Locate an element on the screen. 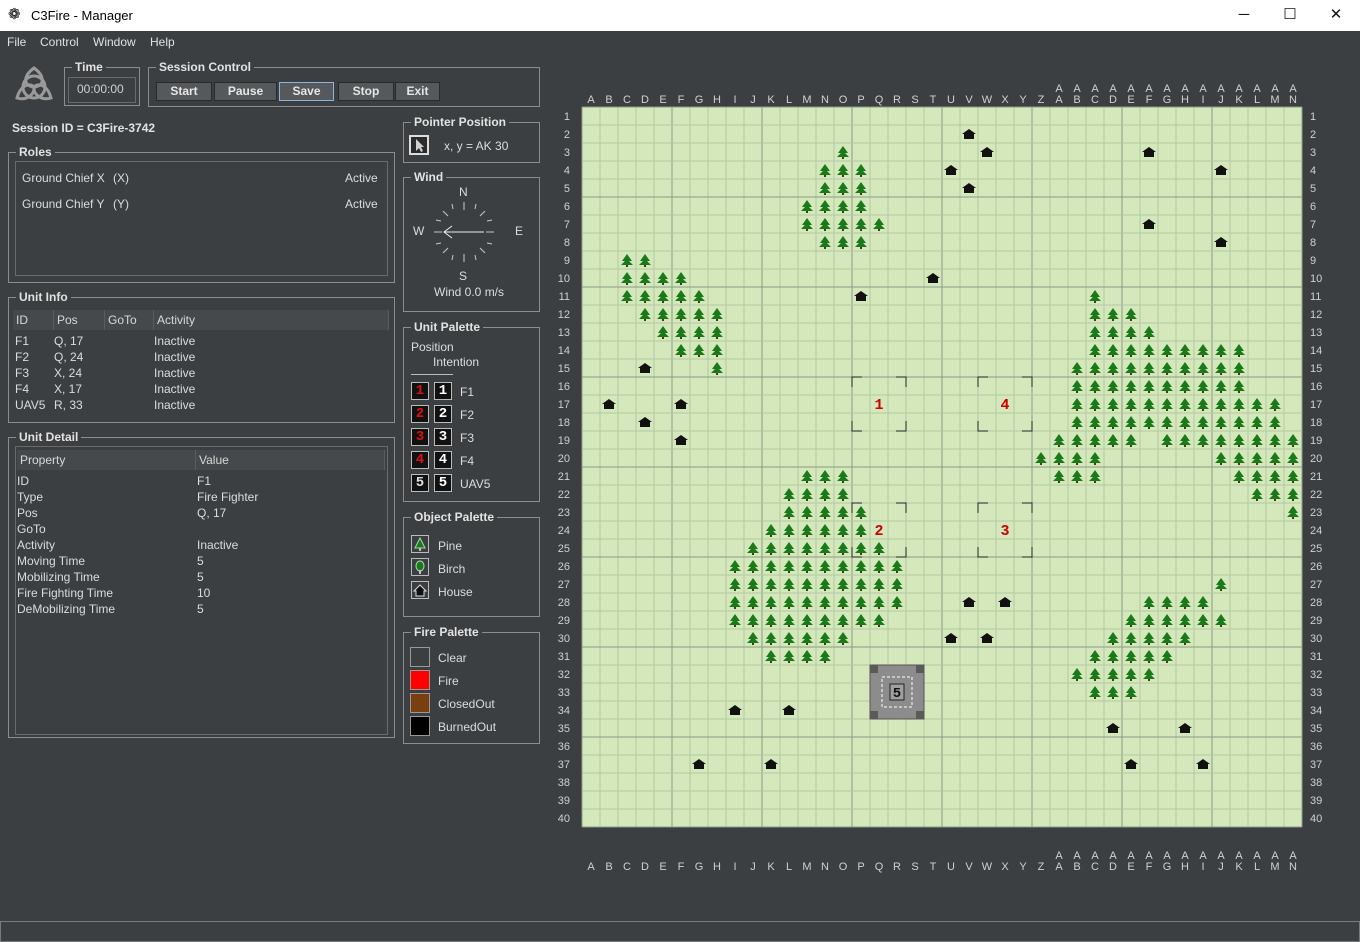 This screenshot has width=1360, height=942. unit-palette-label: F4 is located at coordinates (467, 461).